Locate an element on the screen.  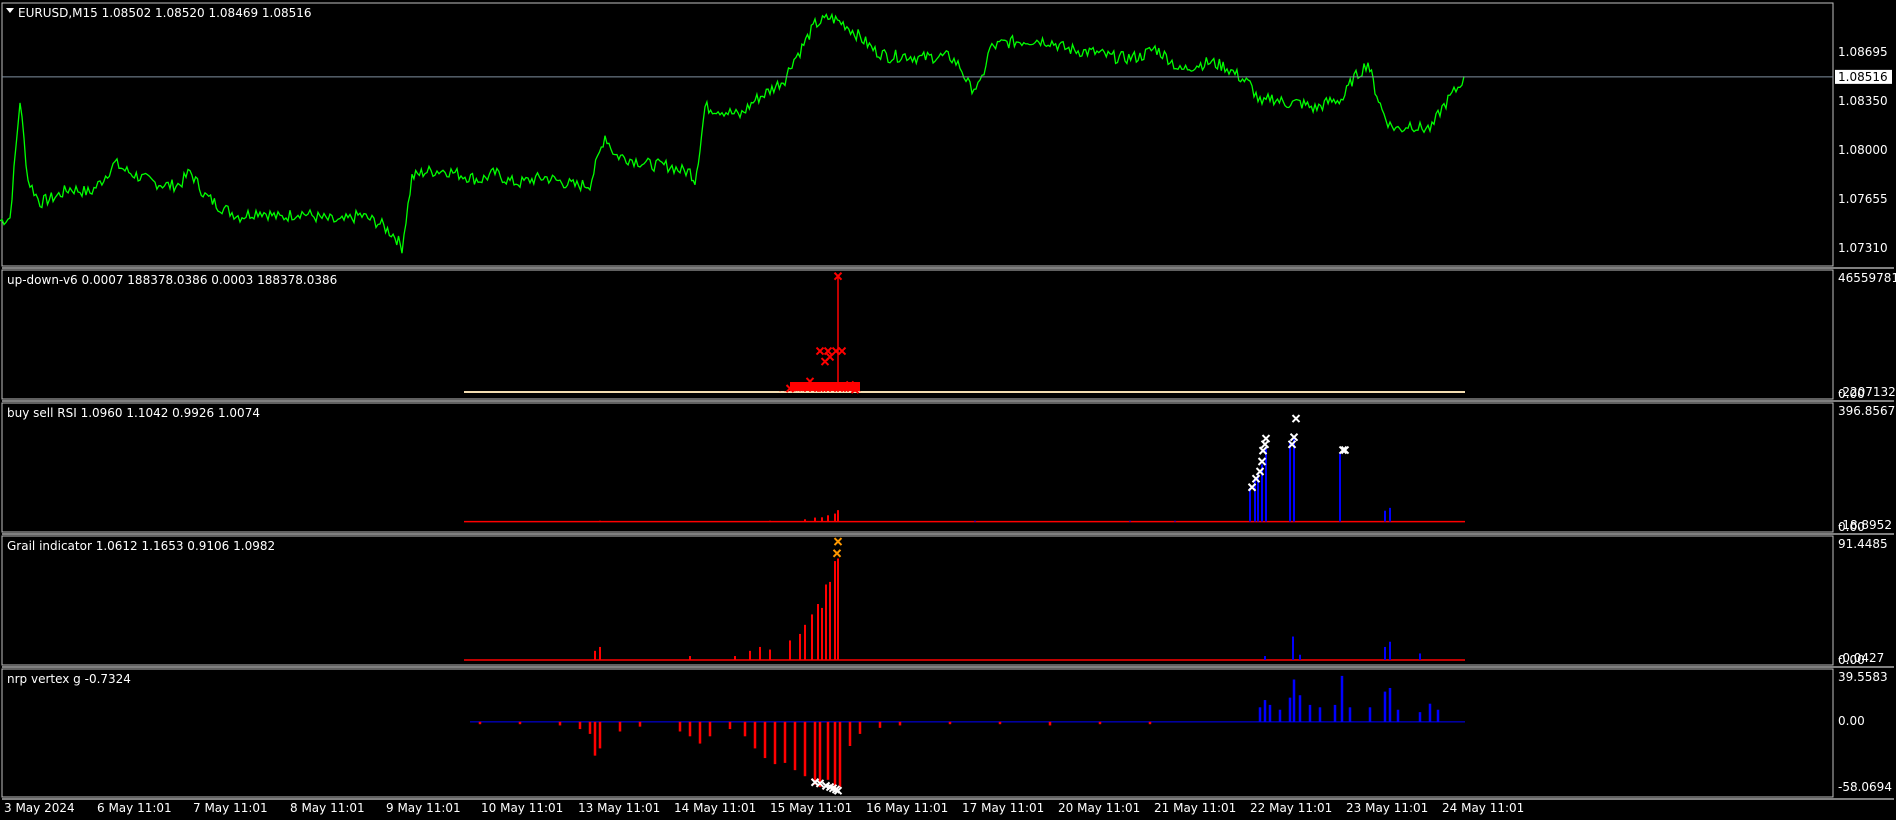
main-y-label: 1.08000 is located at coordinates (1863, 150).